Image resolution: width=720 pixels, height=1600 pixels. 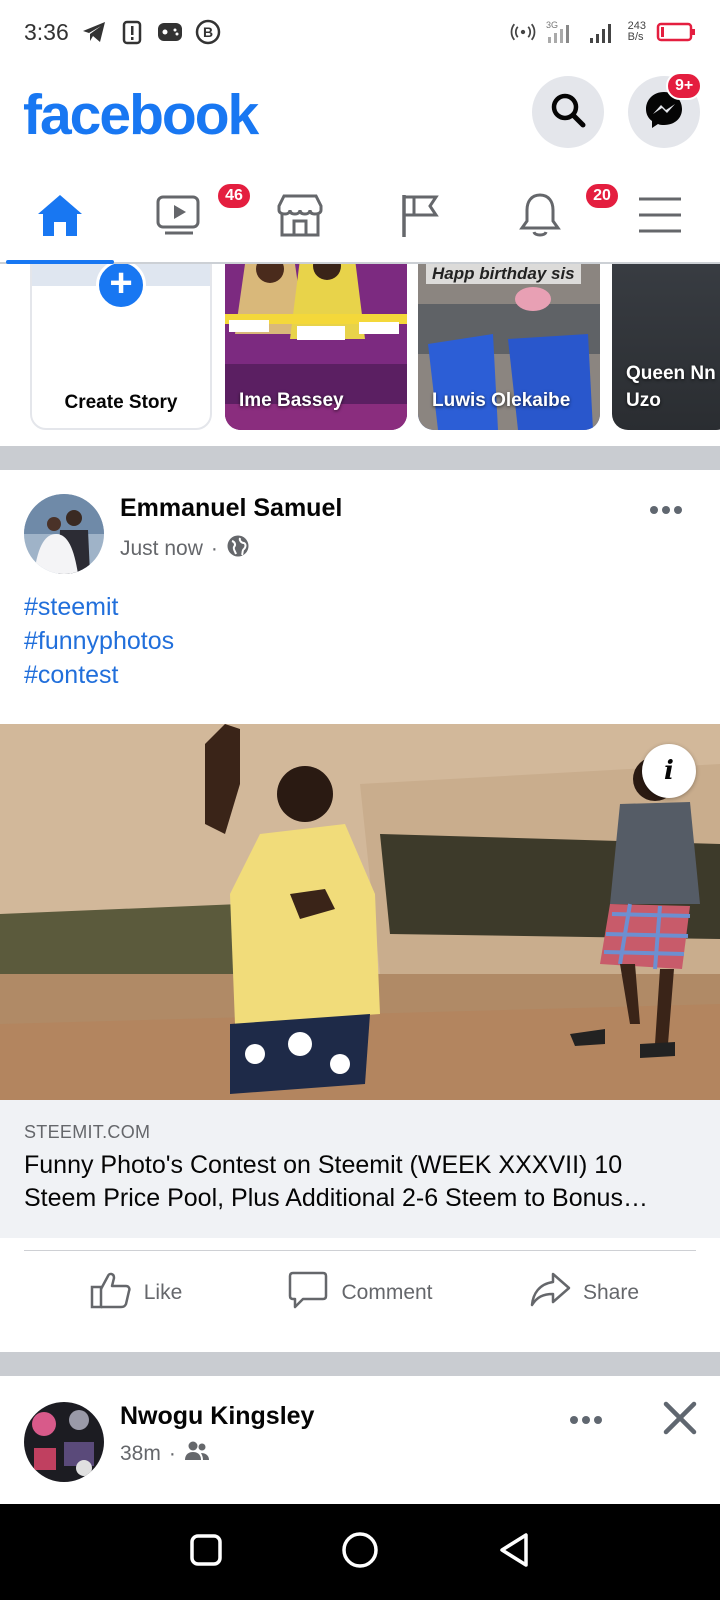 I want to click on story-card: Happ birthday sis Luwis Olekaibe, so click(x=509, y=347).